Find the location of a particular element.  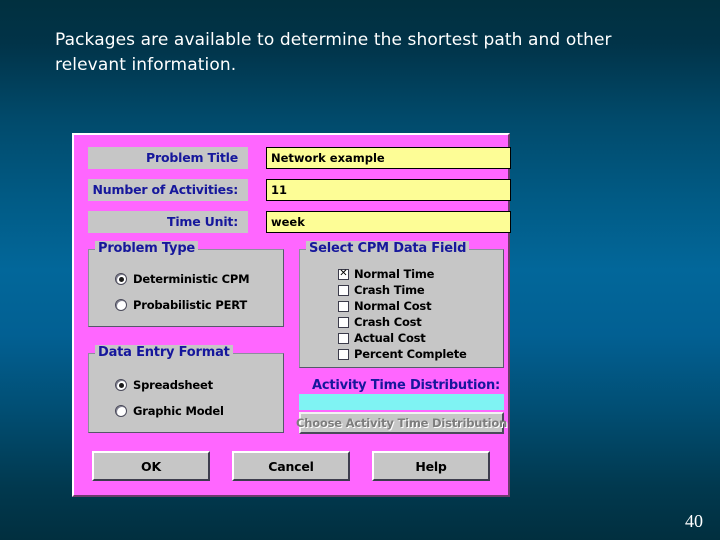

radio-spreadsheet: Spreadsheet is located at coordinates (164, 385).